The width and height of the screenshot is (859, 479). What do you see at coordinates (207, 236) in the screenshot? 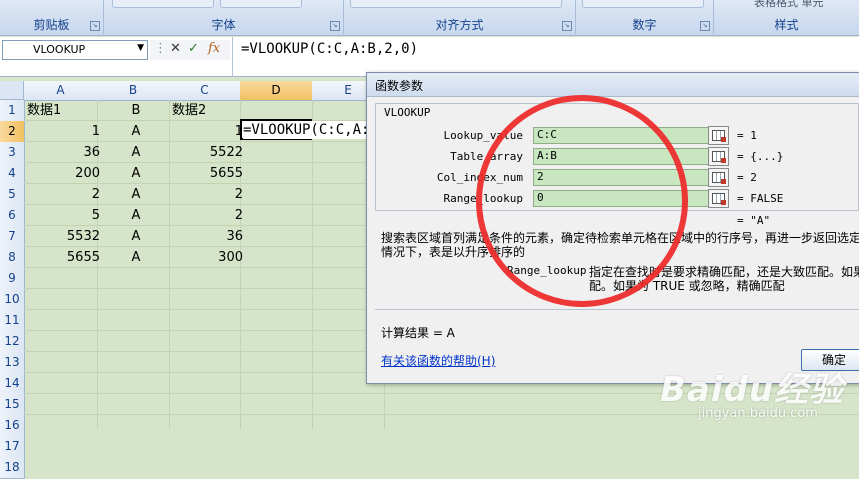
I see `cell-c7: 36` at bounding box center [207, 236].